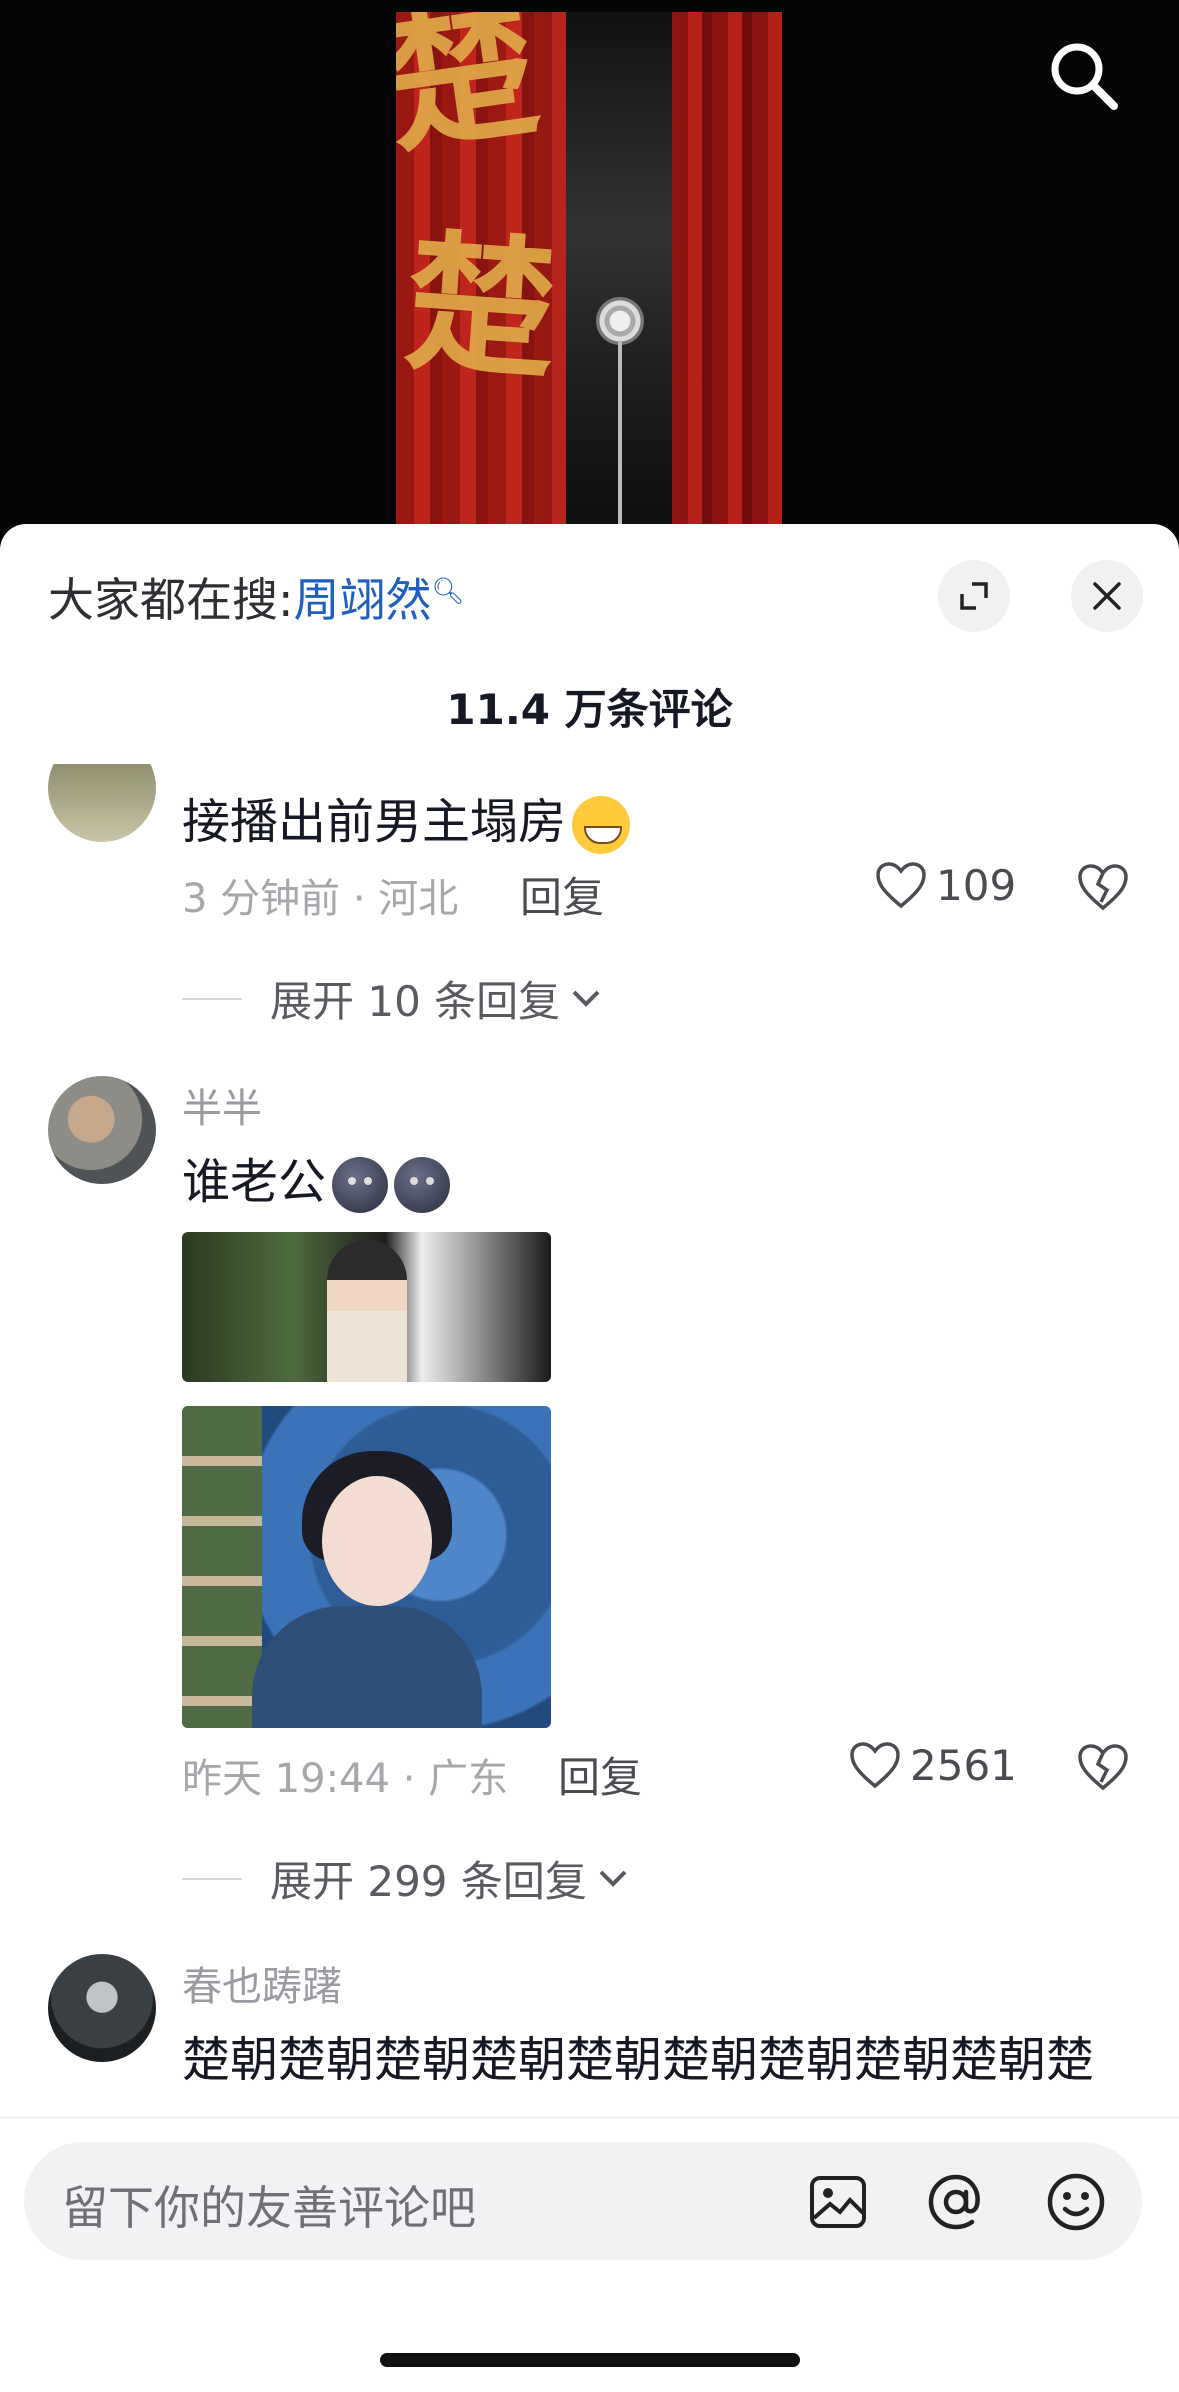 Image resolution: width=1179 pixels, height=2392 pixels. I want to click on expand-replies-label: 展开 299 条回复, so click(428, 1881).